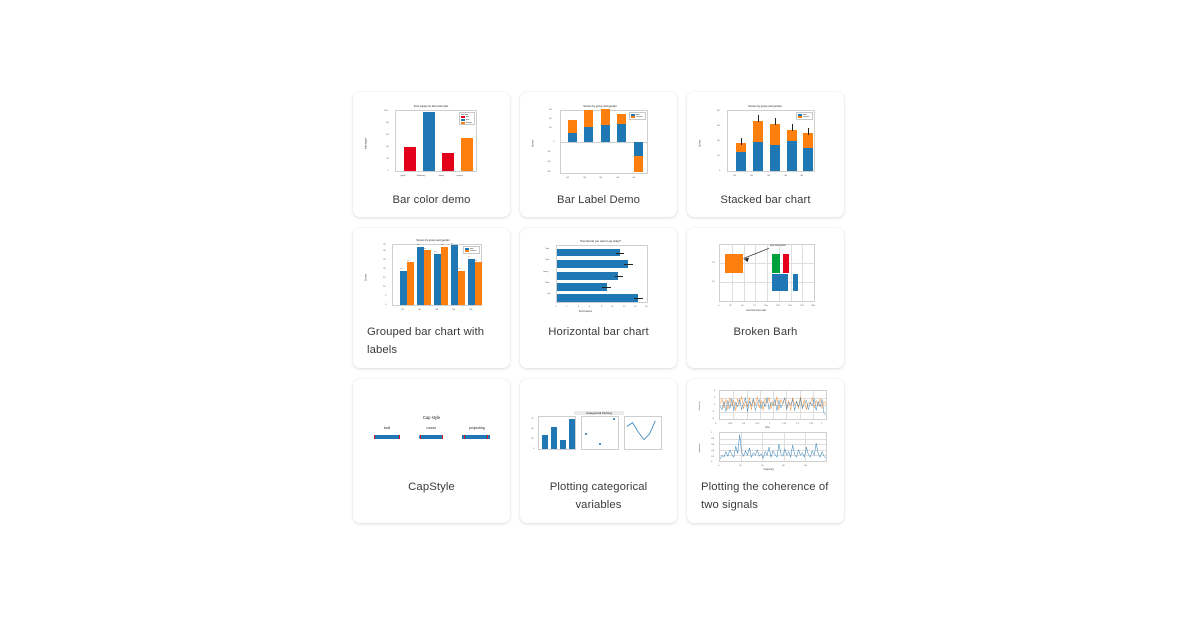  Describe the element at coordinates (600, 241) in the screenshot. I see `chart-title: How fast do you want to go today?` at that location.